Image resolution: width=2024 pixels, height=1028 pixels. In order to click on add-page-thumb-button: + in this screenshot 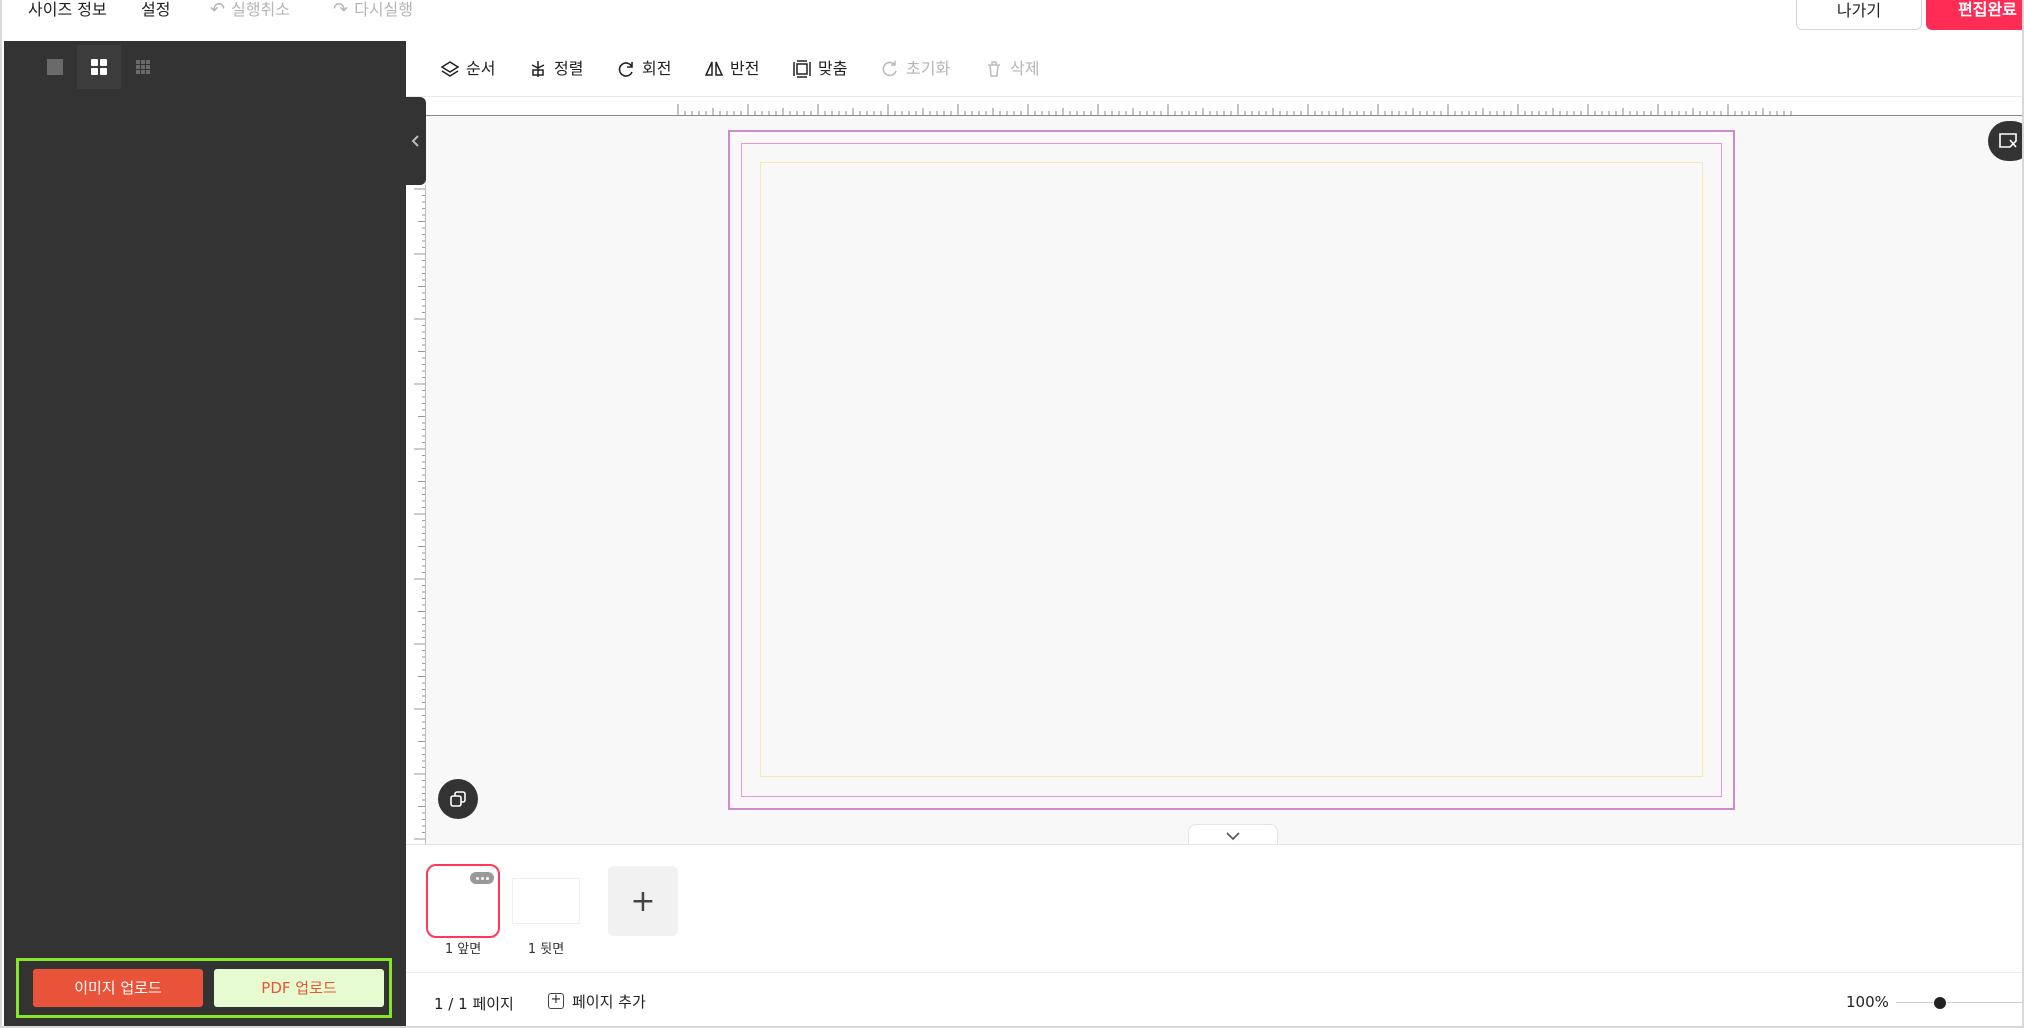, I will do `click(643, 901)`.